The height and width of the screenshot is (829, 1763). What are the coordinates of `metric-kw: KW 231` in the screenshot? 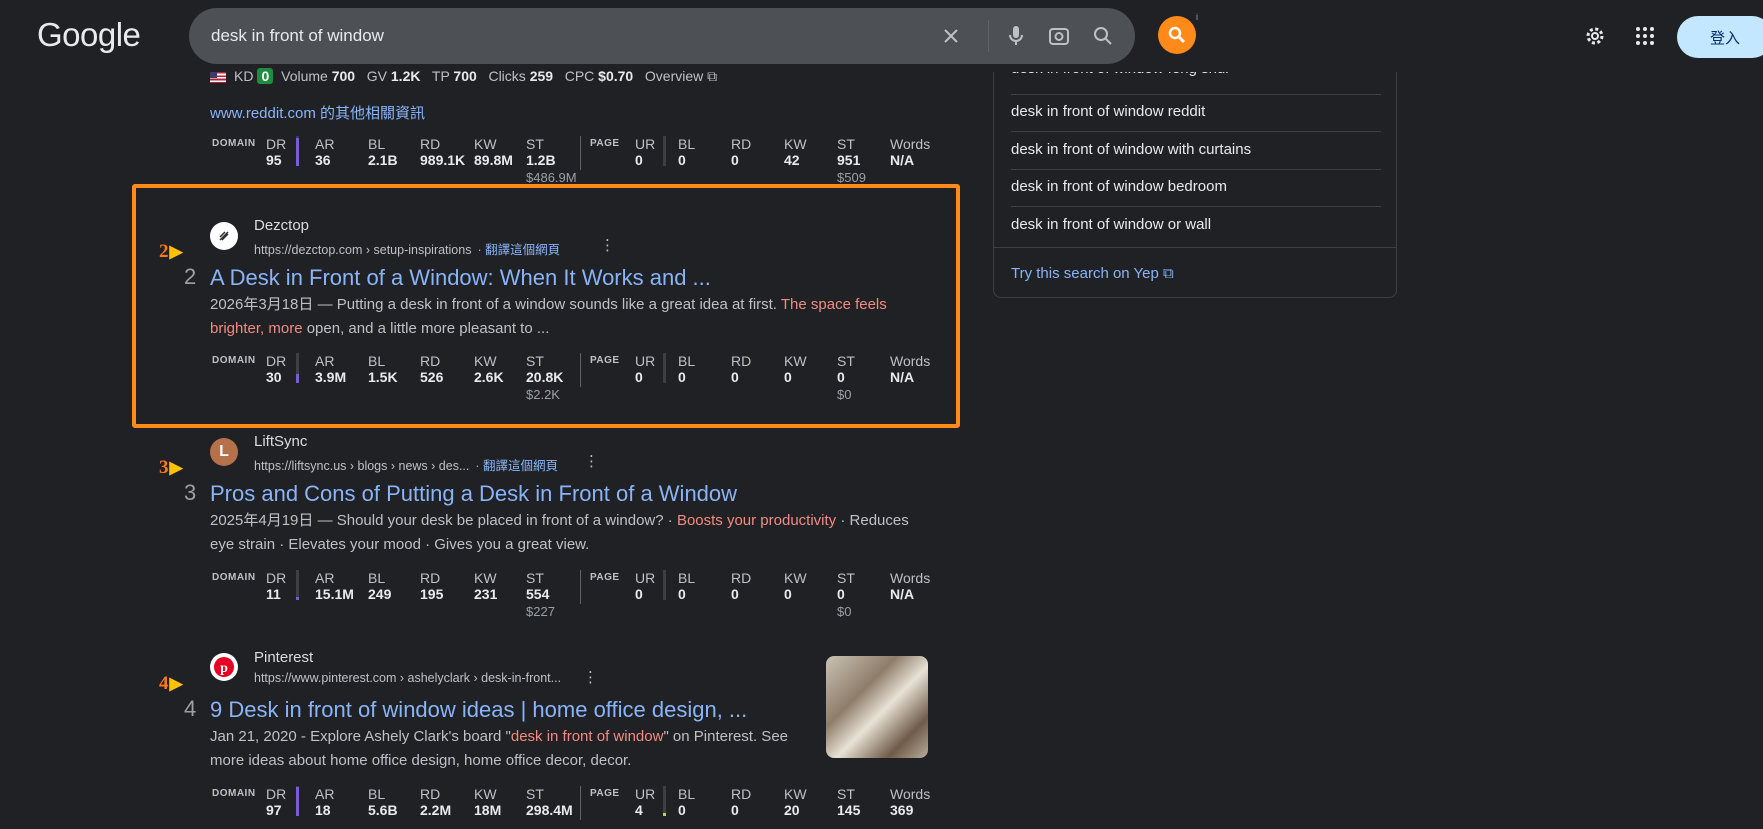 It's located at (486, 586).